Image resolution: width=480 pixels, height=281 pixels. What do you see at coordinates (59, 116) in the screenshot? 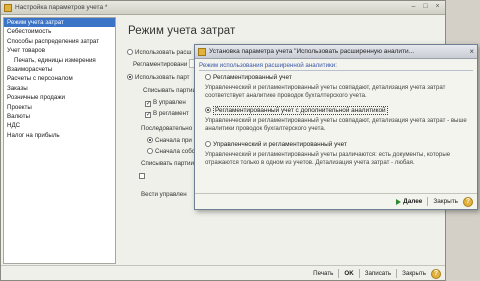
I see `sidebar-item-currencies: Валюты` at bounding box center [59, 116].